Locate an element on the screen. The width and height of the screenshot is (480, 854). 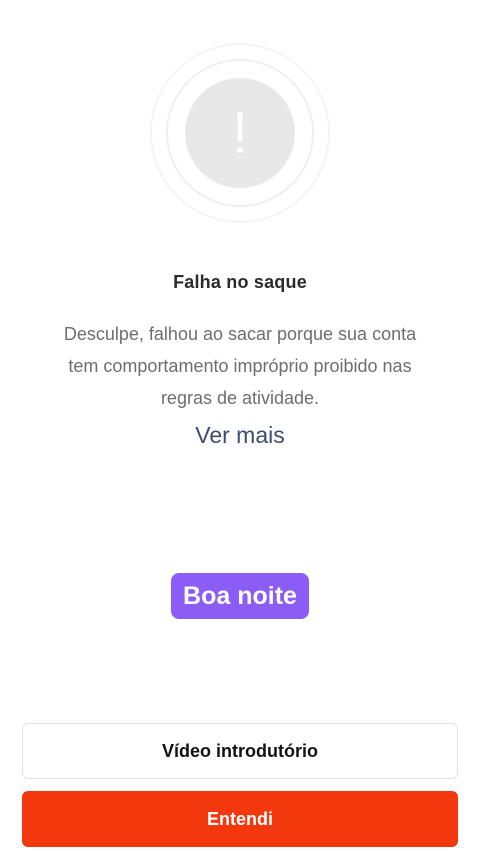
greeting-badge: Boa noite is located at coordinates (240, 596).